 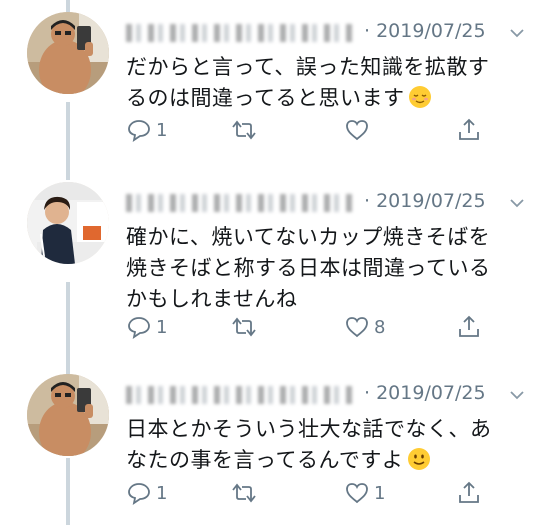 What do you see at coordinates (308, 237) in the screenshot?
I see `tweet-text-line: 確かに、焼いてないカップ焼きそばを` at bounding box center [308, 237].